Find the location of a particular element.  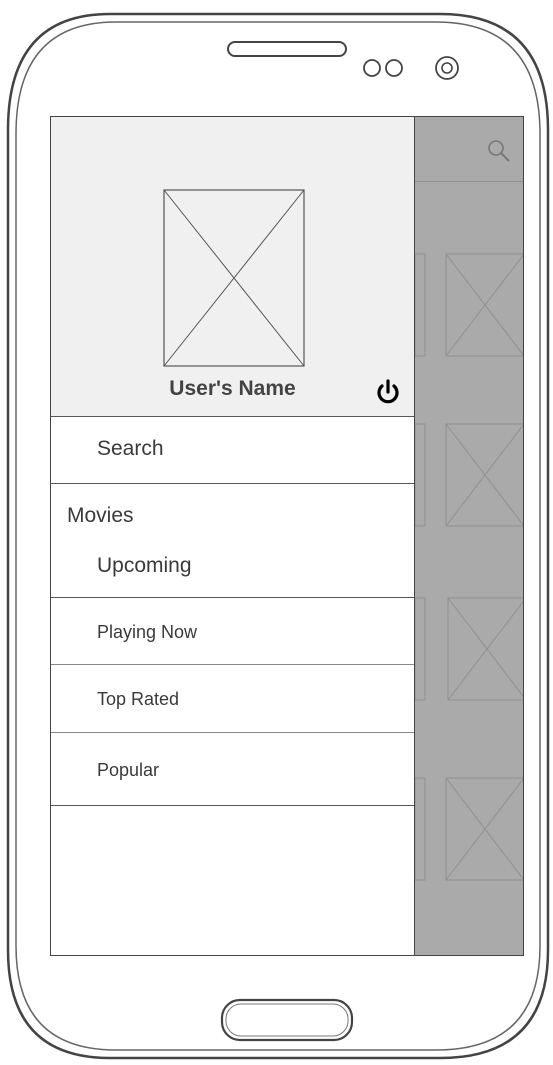

menu-item-label: Top Rated is located at coordinates (138, 699).